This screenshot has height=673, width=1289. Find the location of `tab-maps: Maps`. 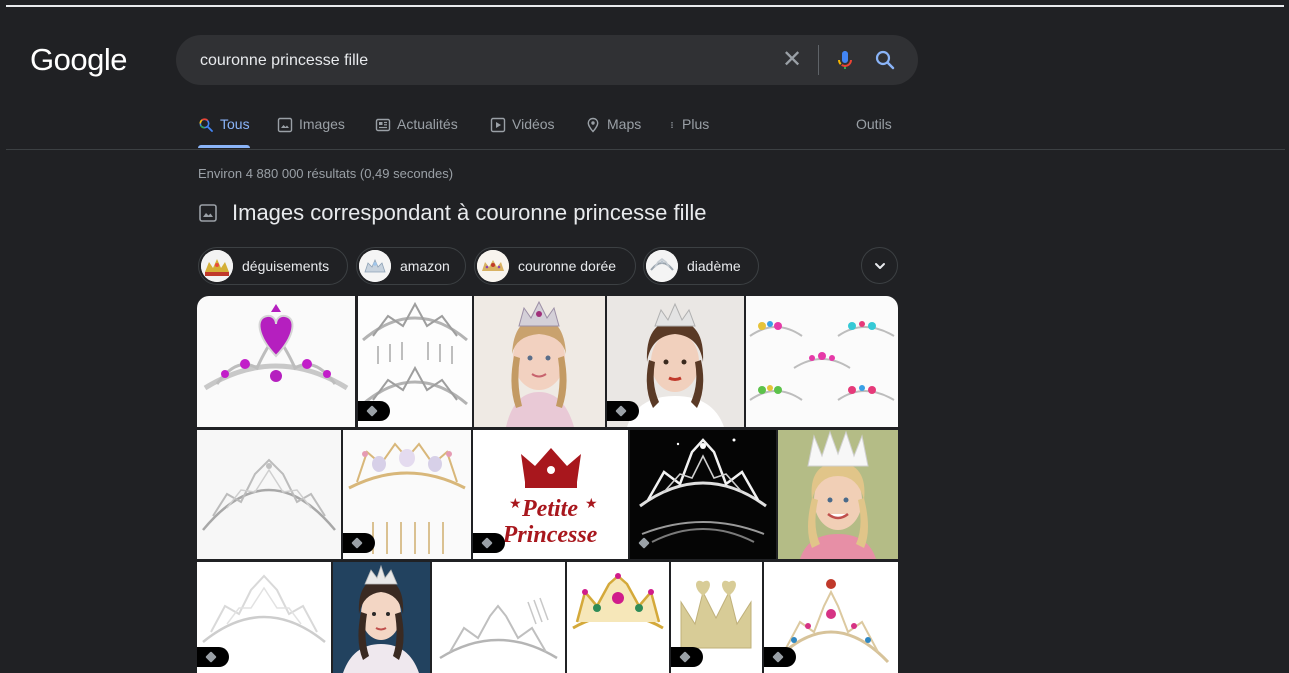

tab-maps: Maps is located at coordinates (613, 132).